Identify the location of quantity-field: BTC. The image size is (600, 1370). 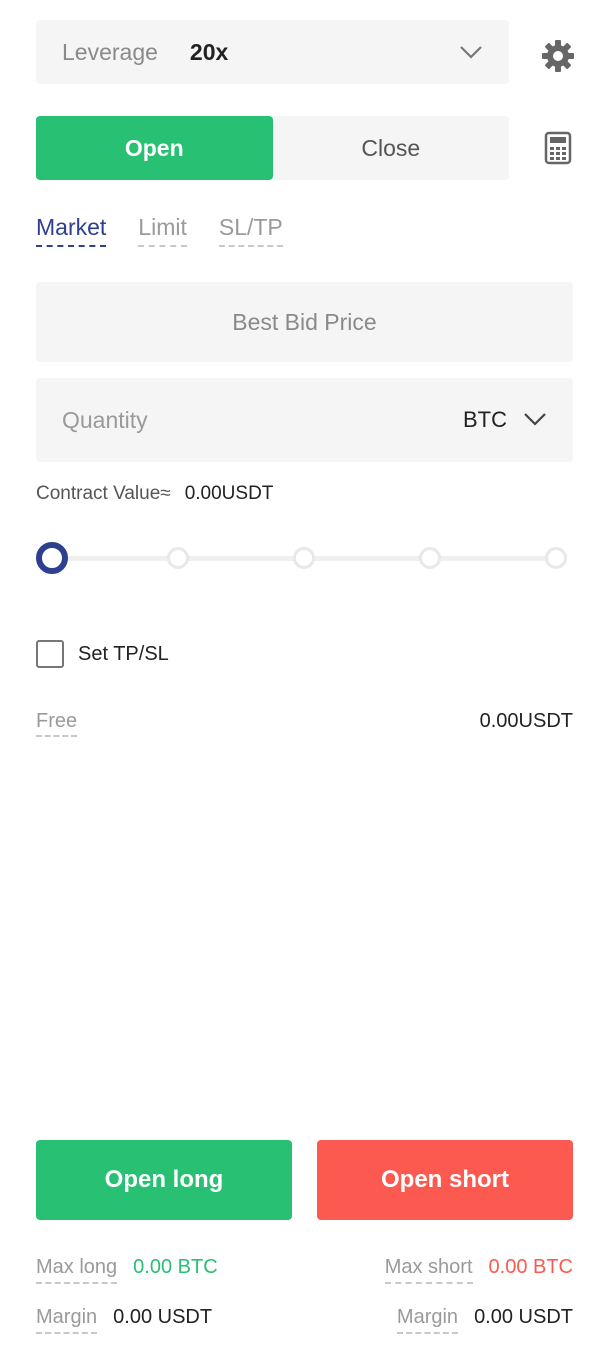
(304, 420).